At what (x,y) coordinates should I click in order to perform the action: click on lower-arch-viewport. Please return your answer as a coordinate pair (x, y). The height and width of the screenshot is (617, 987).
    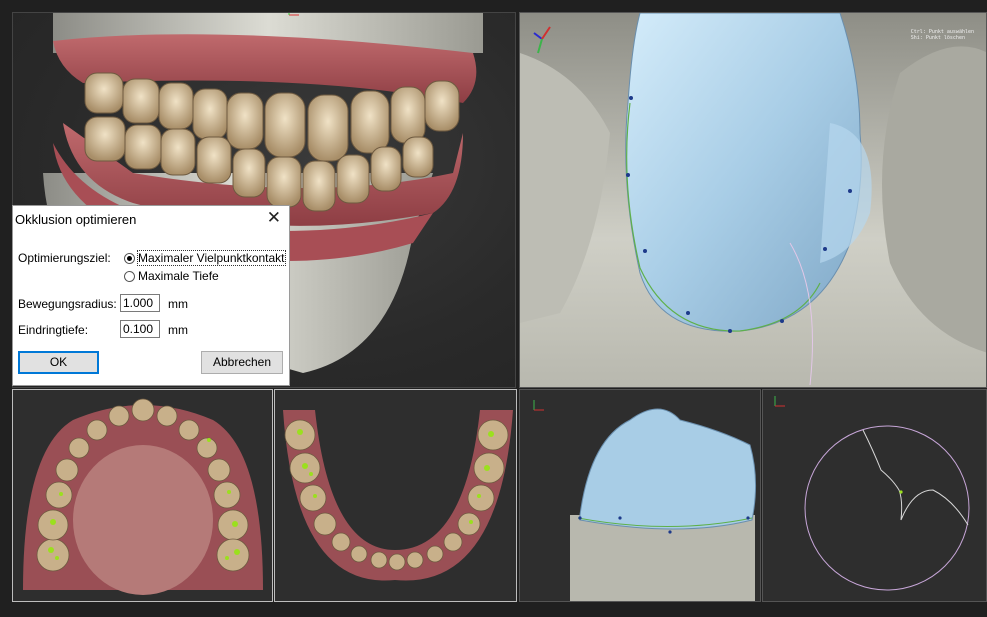
    Looking at the image, I should click on (395, 495).